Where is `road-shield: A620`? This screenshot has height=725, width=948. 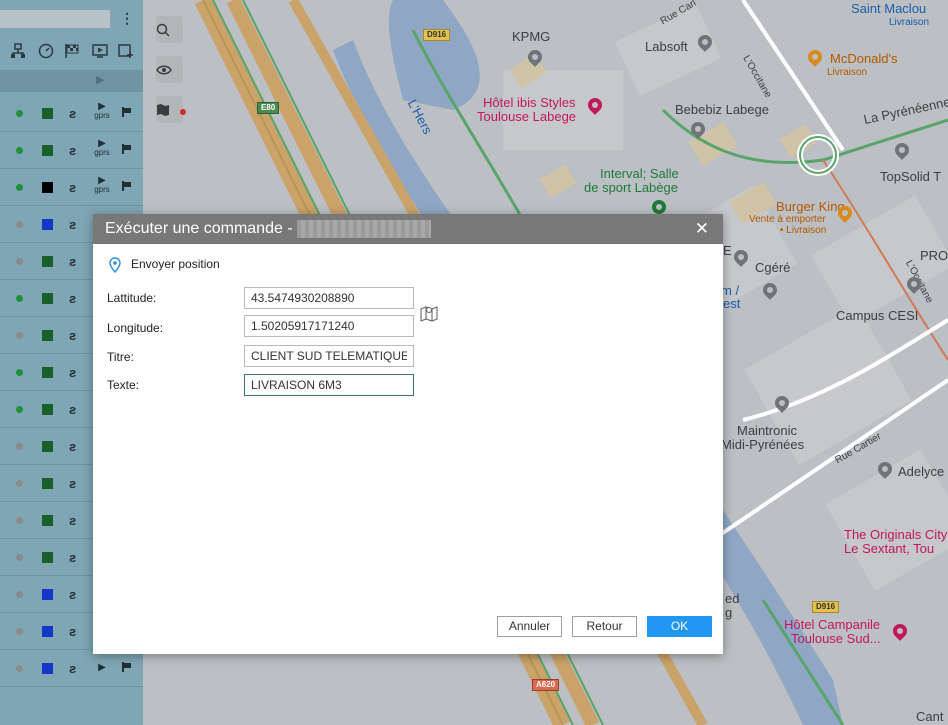 road-shield: A620 is located at coordinates (546, 685).